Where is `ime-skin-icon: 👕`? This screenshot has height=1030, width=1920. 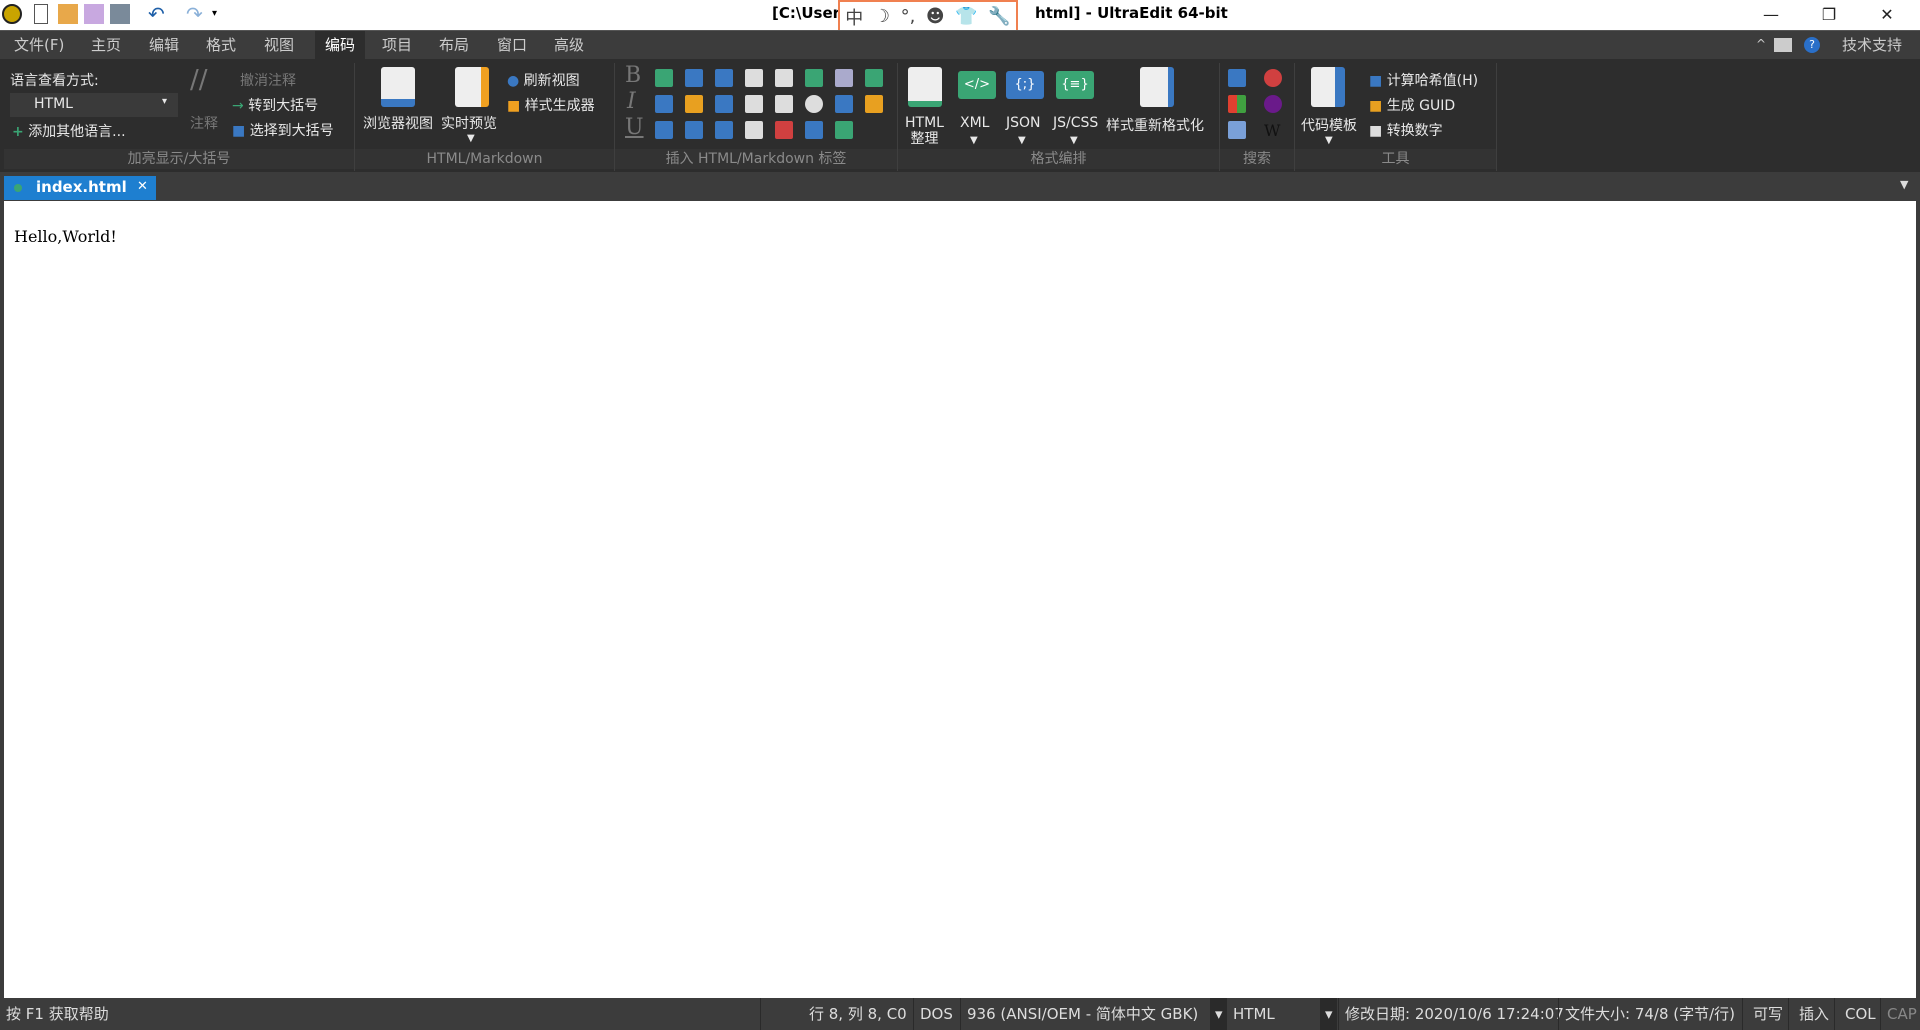 ime-skin-icon: 👕 is located at coordinates (966, 16).